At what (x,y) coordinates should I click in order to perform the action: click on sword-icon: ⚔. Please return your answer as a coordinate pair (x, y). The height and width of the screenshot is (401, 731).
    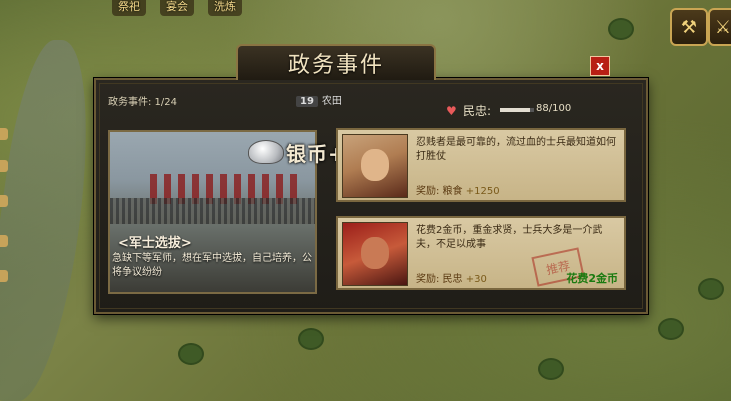
    Looking at the image, I should click on (719, 27).